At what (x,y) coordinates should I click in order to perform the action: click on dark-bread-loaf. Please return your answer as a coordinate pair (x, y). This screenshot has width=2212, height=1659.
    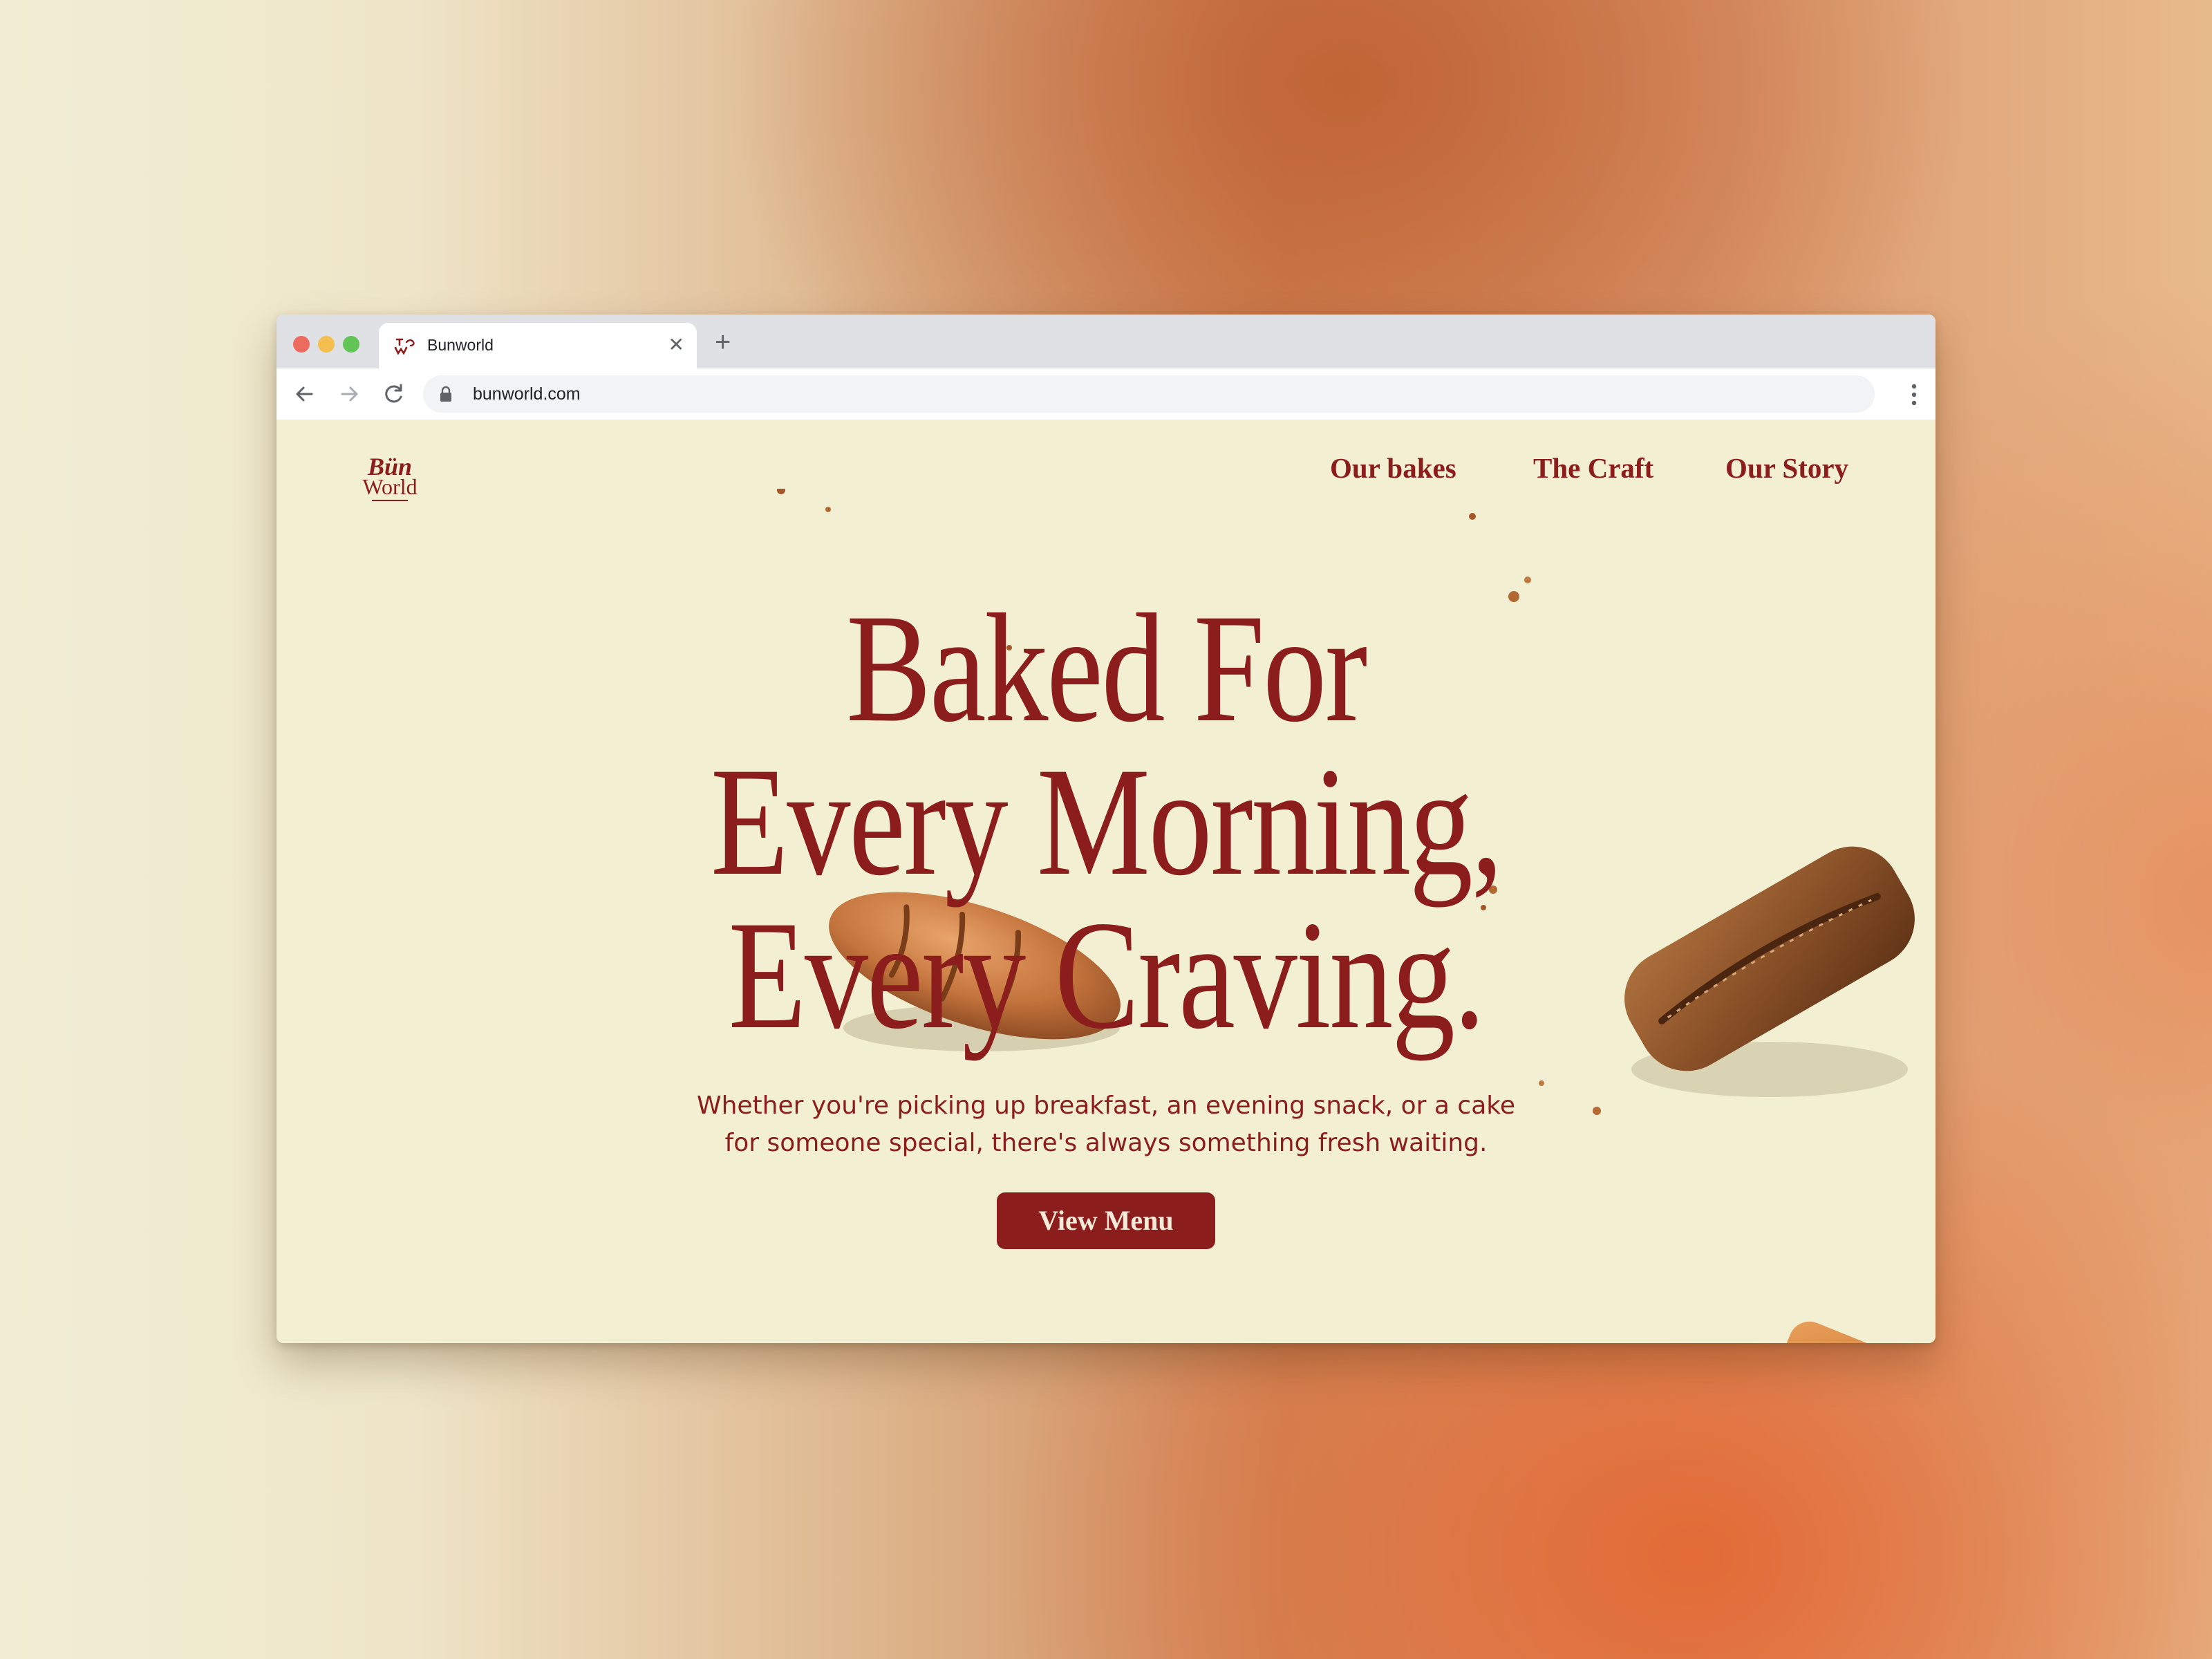
    Looking at the image, I should click on (1769, 971).